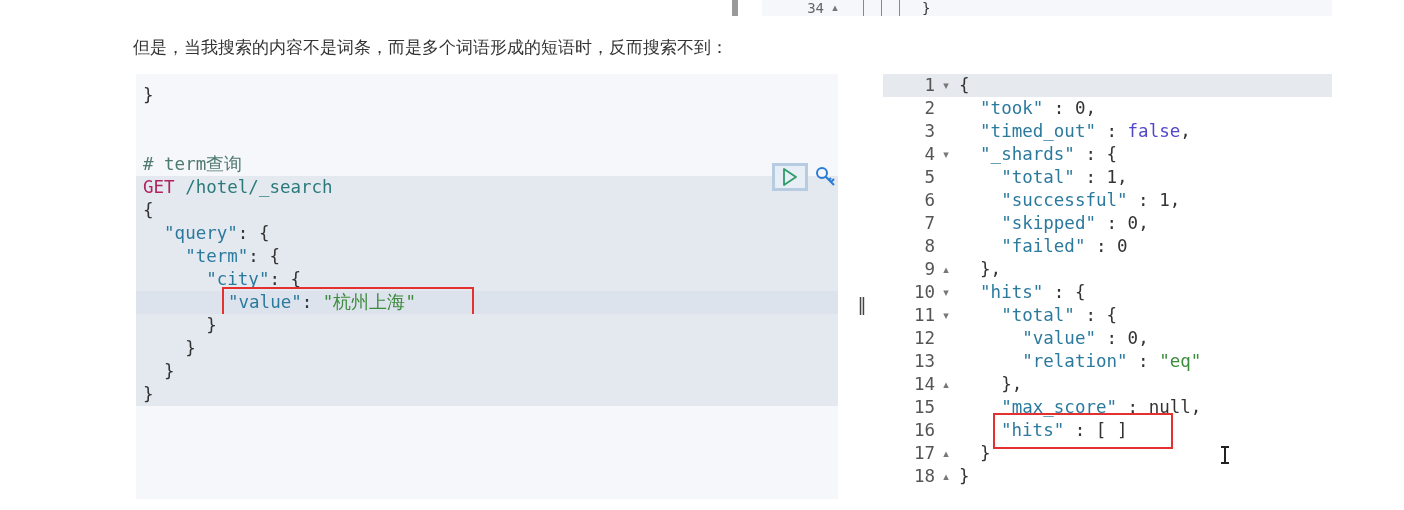 This screenshot has width=1404, height=510. I want to click on code-line: "total" : 1,, so click(1064, 177).